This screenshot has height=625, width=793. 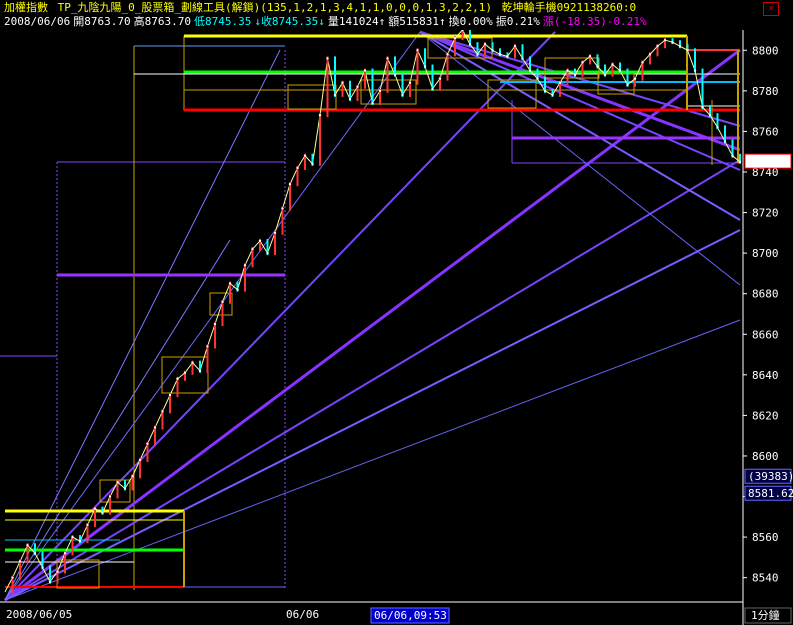 I want to click on y-tick-label: 8700, so click(x=765, y=253).